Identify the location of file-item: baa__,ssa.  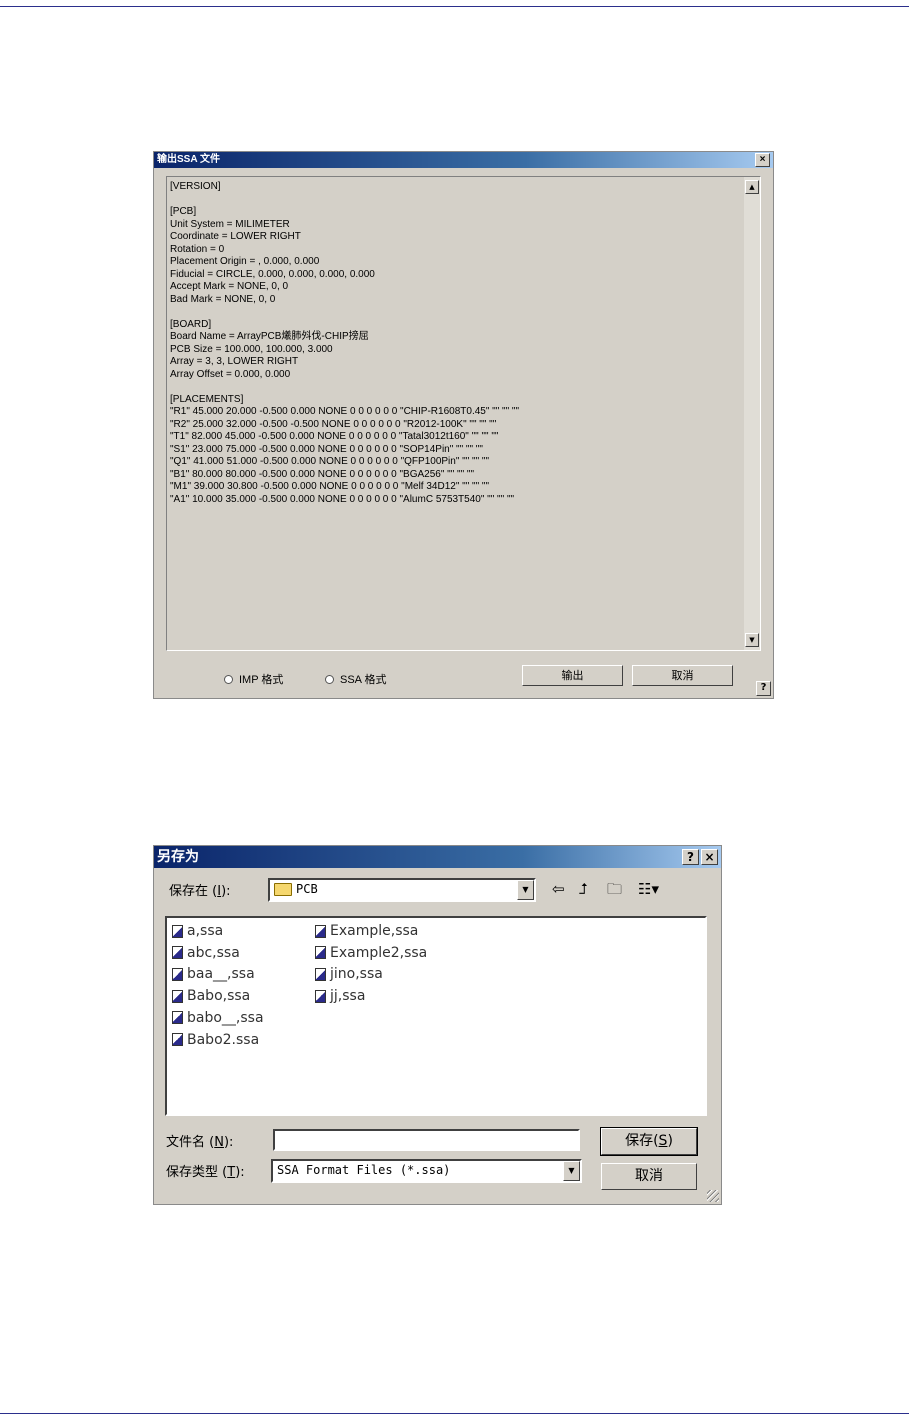
(213, 974).